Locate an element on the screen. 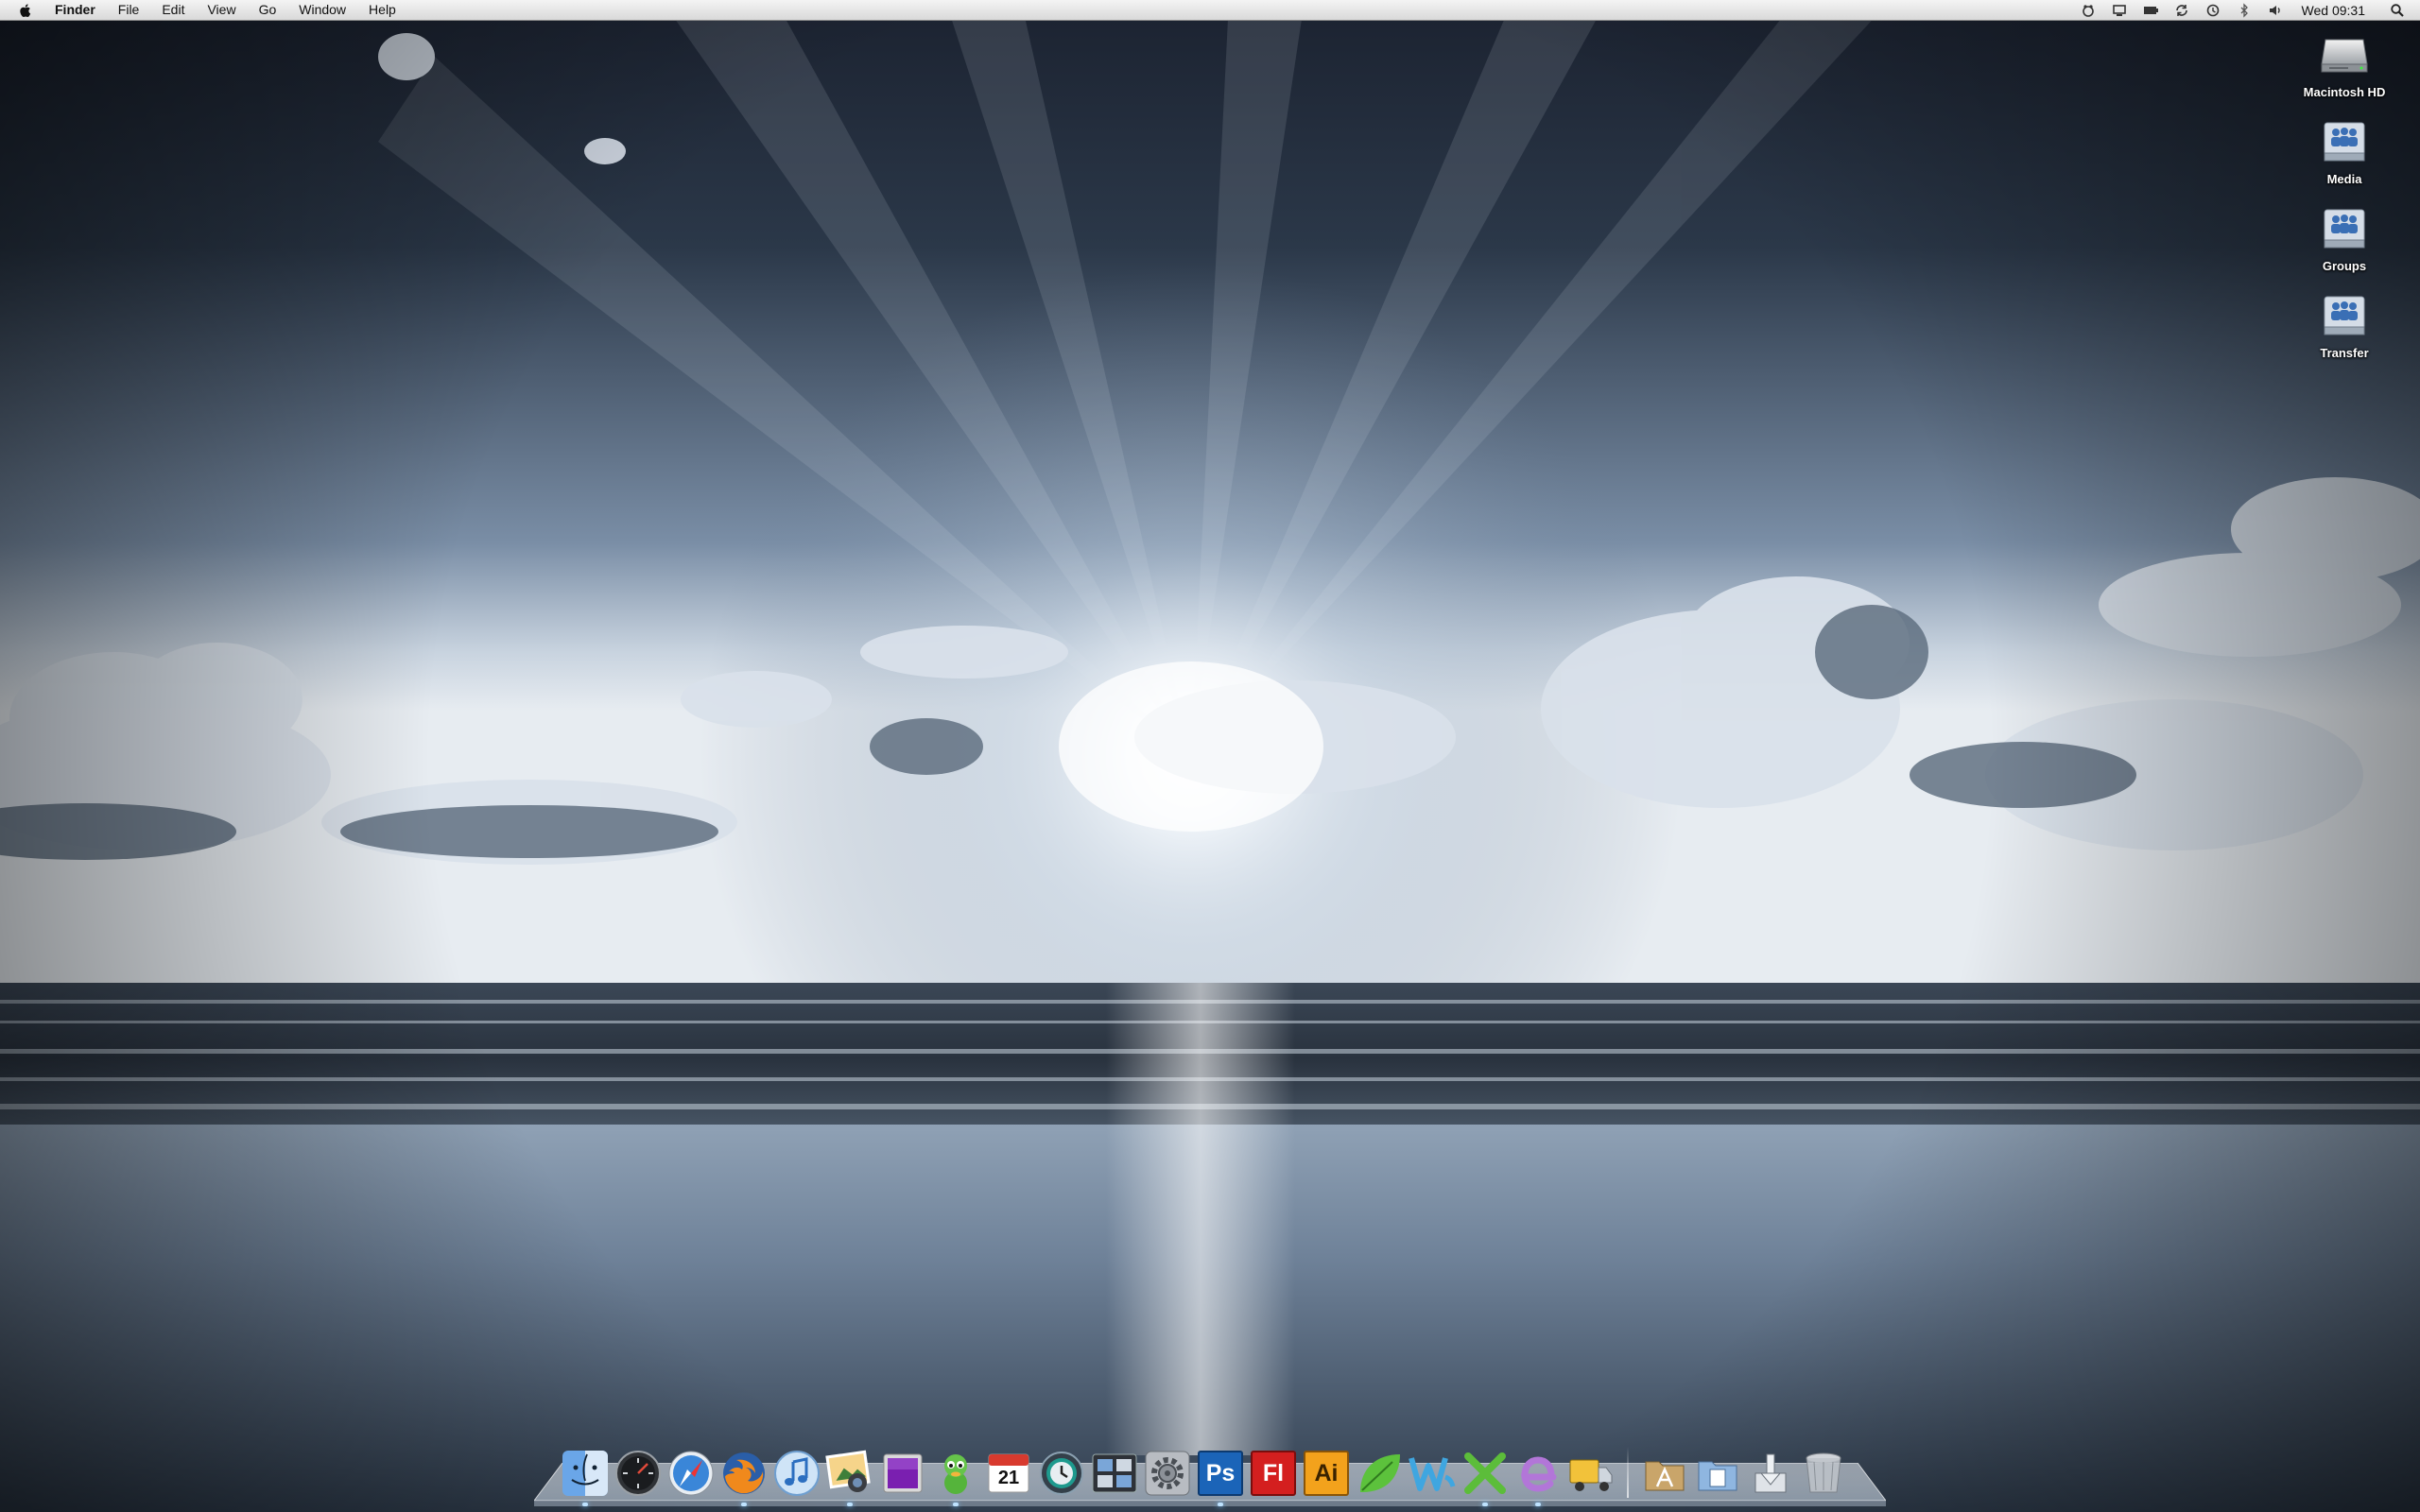  menu-finder: Finder is located at coordinates (75, 10).